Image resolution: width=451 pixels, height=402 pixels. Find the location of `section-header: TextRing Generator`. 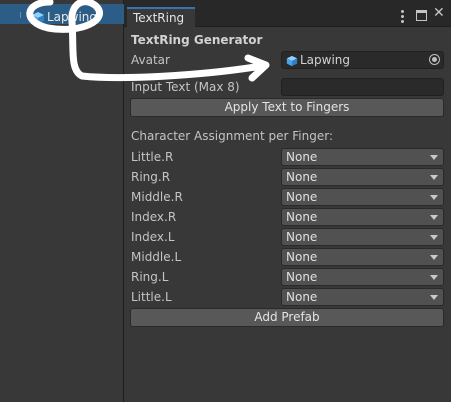

section-header: TextRing Generator is located at coordinates (197, 40).